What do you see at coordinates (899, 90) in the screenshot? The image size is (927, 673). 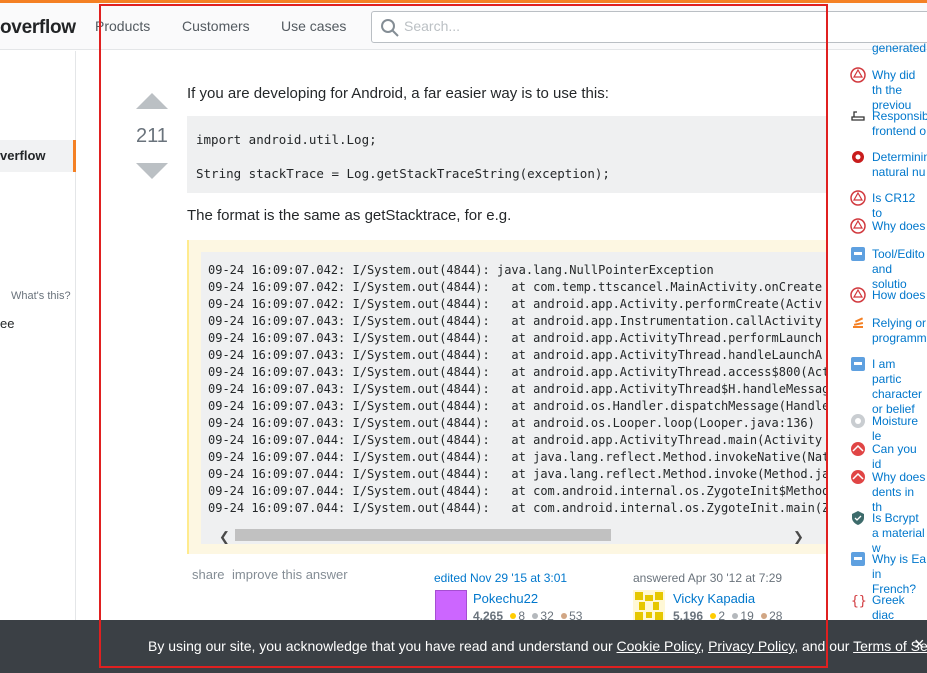 I see `hot-question-title: Why did th the previou` at bounding box center [899, 90].